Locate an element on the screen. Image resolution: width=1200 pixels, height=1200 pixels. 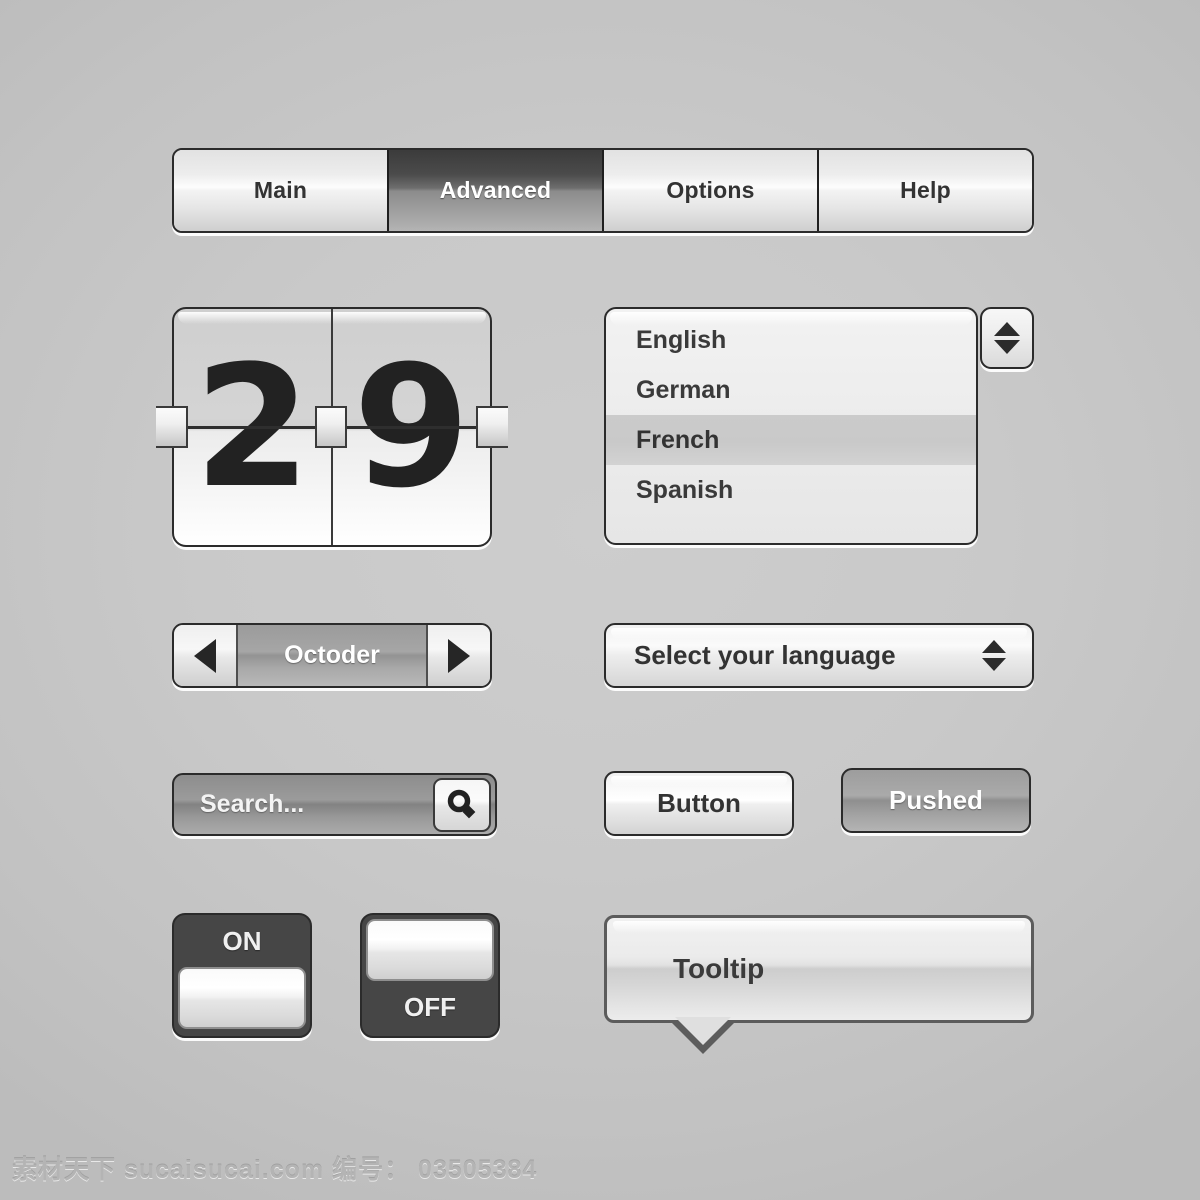
tab-main: Main is located at coordinates (281, 190).